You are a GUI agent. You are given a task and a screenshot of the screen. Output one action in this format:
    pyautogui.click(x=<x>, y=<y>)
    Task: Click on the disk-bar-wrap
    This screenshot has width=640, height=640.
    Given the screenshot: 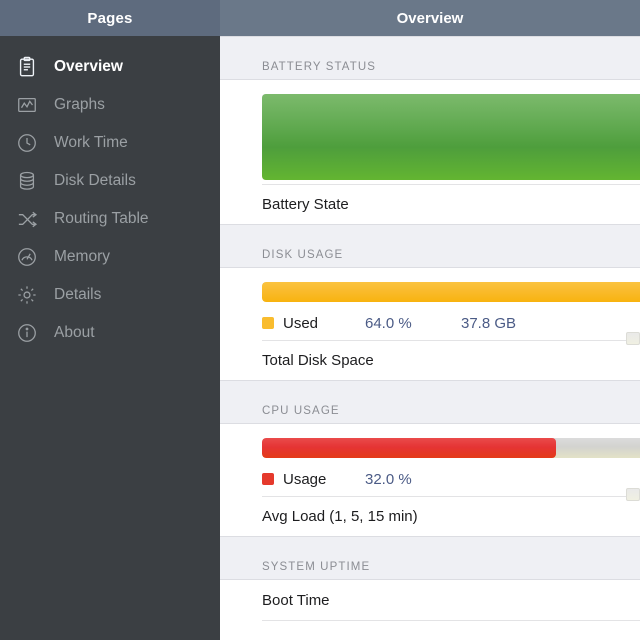 What is the action you would take?
    pyautogui.click(x=451, y=287)
    